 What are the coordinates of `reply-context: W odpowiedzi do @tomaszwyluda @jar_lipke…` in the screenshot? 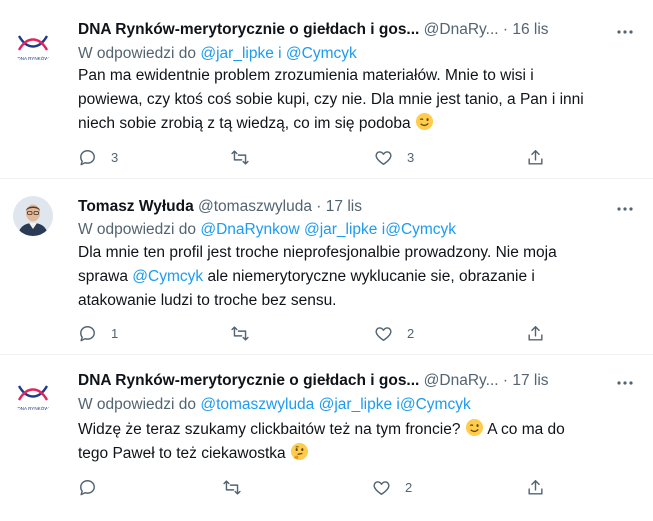 It's located at (274, 405).